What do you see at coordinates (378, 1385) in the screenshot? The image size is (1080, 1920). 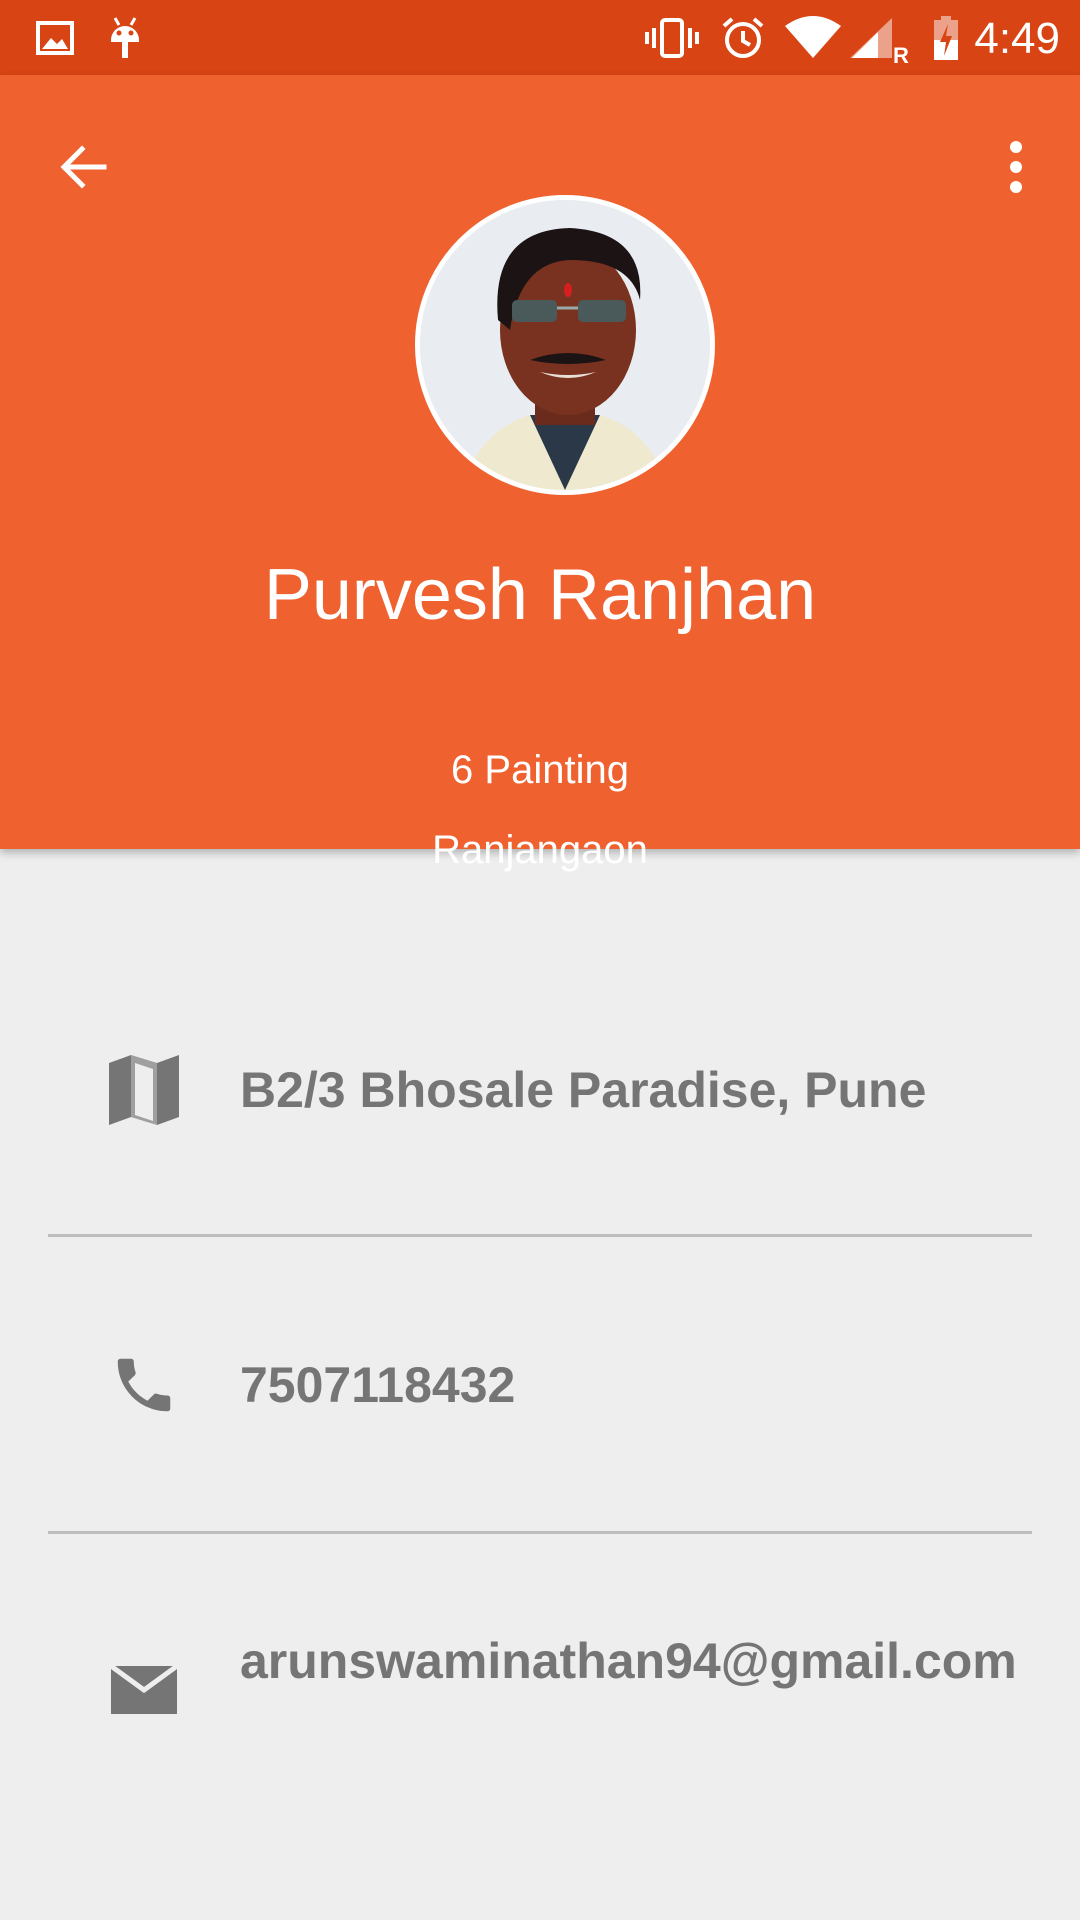 I see `phone-text: 7507118432` at bounding box center [378, 1385].